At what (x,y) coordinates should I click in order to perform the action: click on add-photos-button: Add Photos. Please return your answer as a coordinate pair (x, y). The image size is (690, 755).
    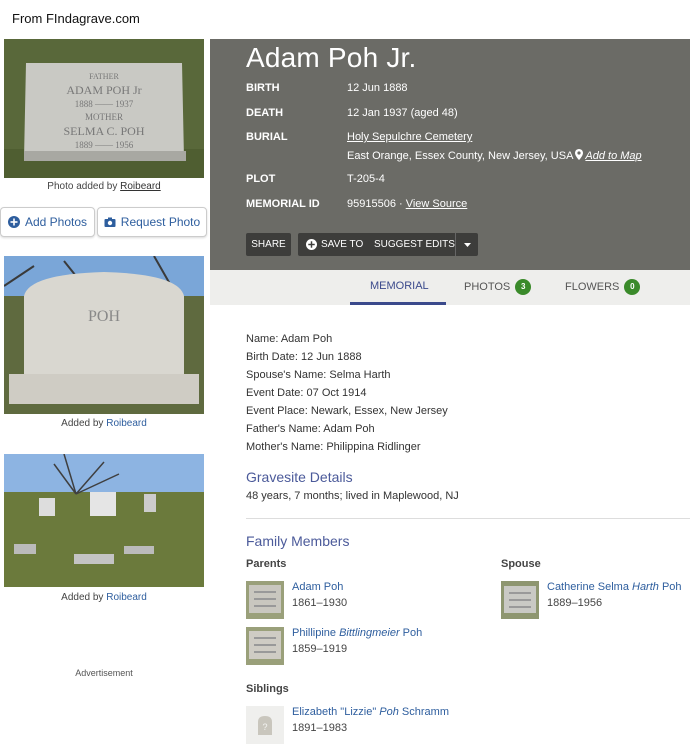
    Looking at the image, I should click on (47, 222).